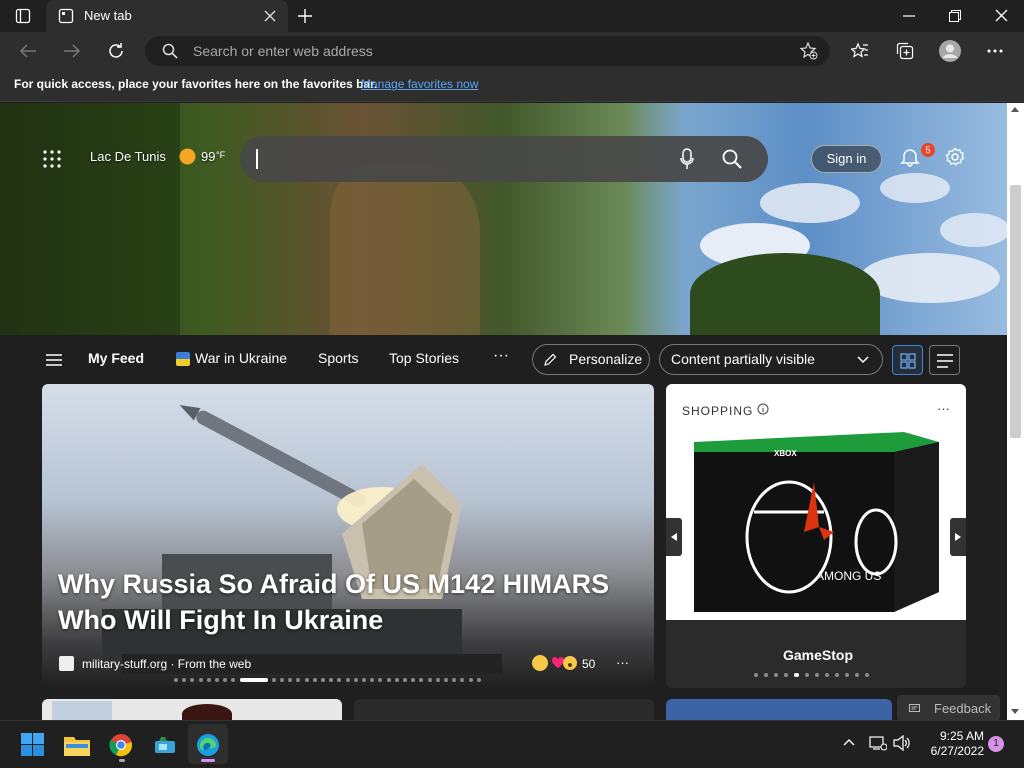  I want to click on close-window-icon, so click(1001, 15).